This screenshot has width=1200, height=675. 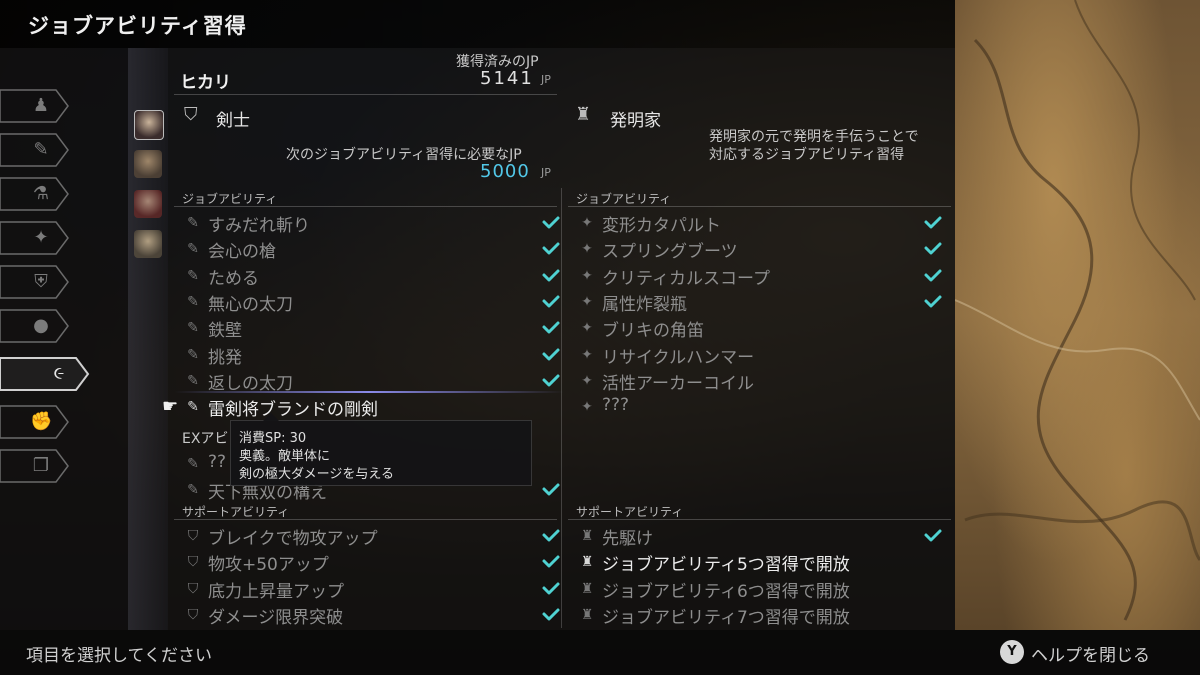 What do you see at coordinates (661, 226) in the screenshot?
I see `ability-name: 変形カタパルト` at bounding box center [661, 226].